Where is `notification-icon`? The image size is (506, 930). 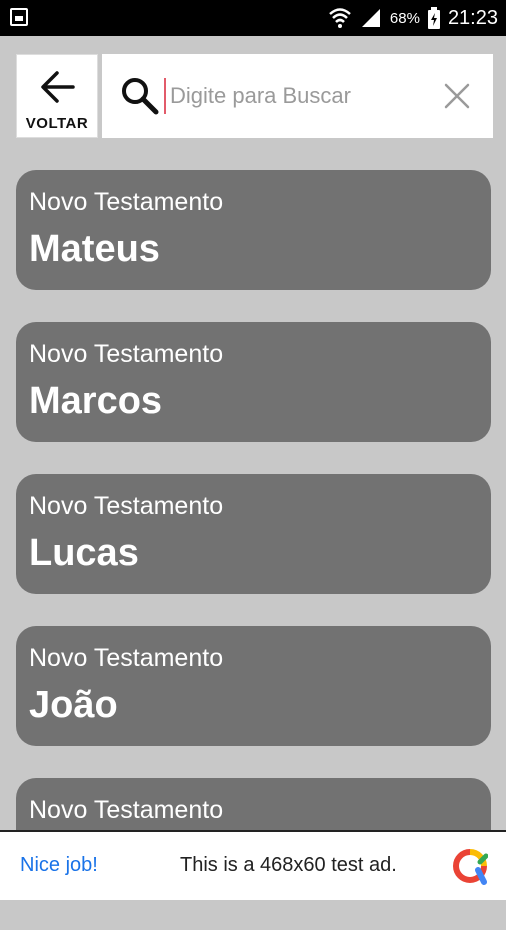 notification-icon is located at coordinates (19, 17).